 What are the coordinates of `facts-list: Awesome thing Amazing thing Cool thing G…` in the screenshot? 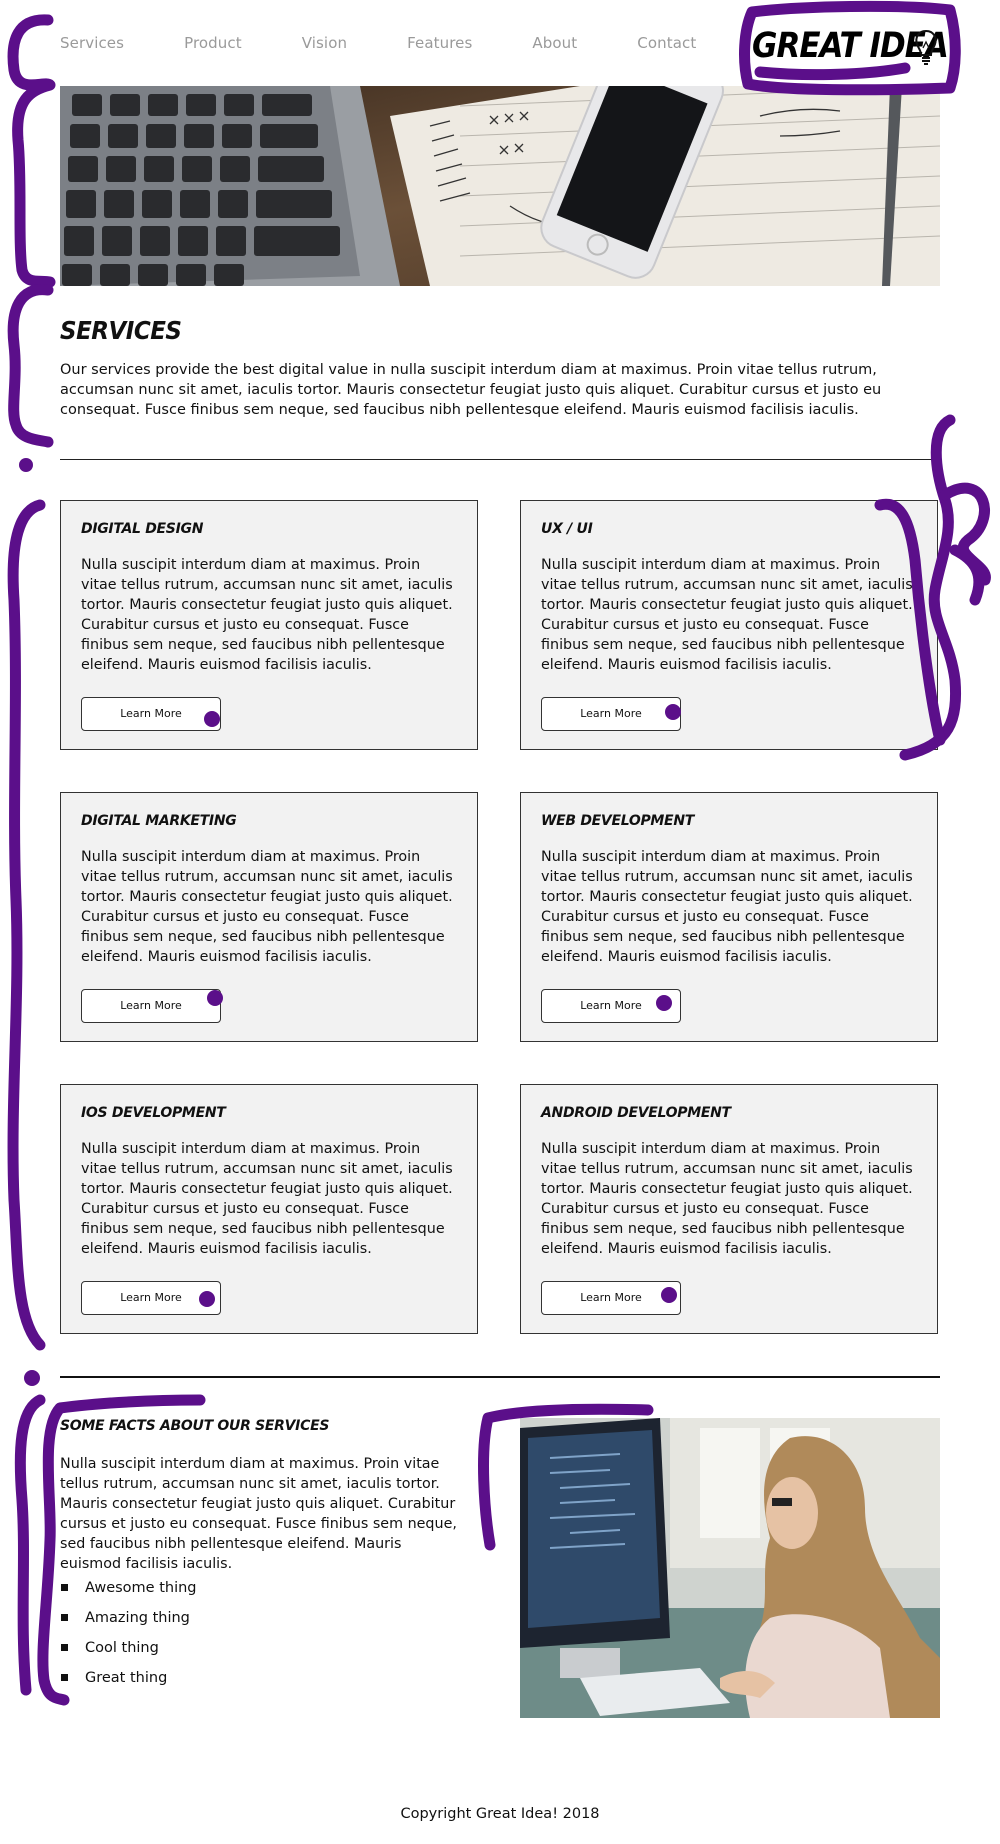 It's located at (128, 1638).